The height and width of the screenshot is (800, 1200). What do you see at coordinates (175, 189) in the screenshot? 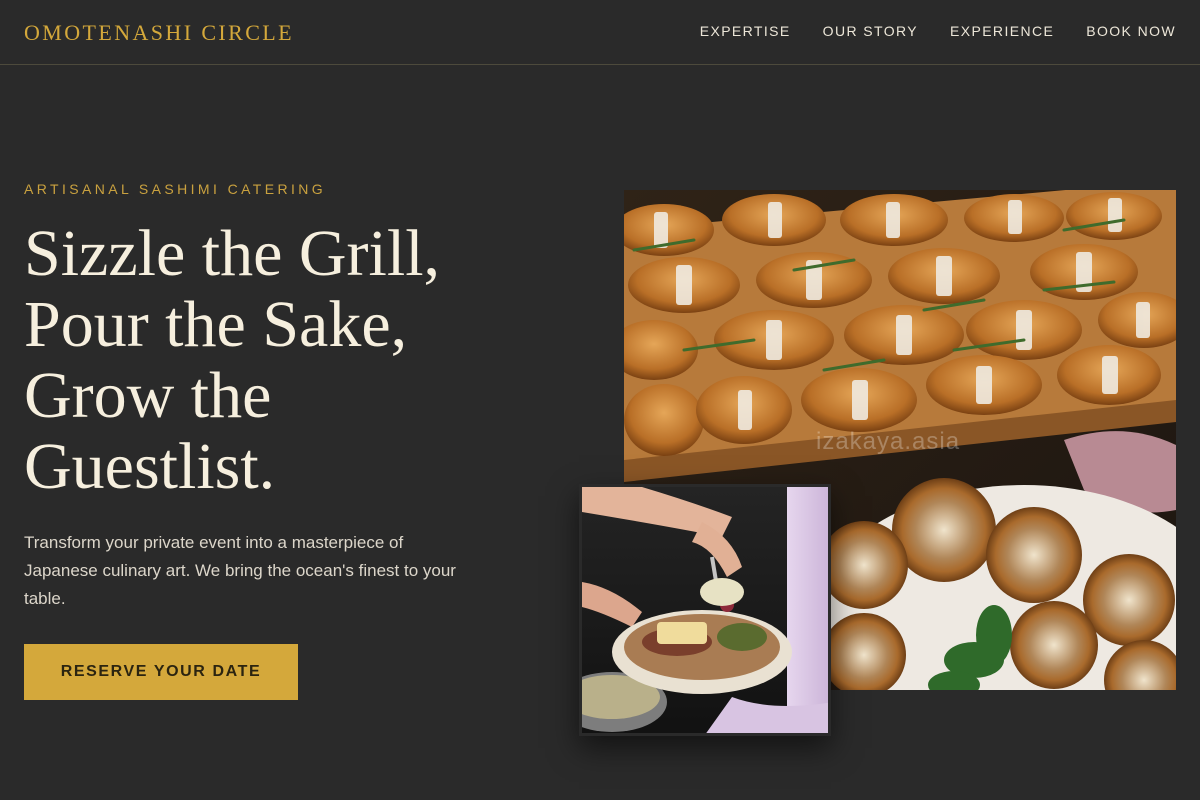
I see `hero-eyebrow: ARTISANAL SASHIMI CATERING` at bounding box center [175, 189].